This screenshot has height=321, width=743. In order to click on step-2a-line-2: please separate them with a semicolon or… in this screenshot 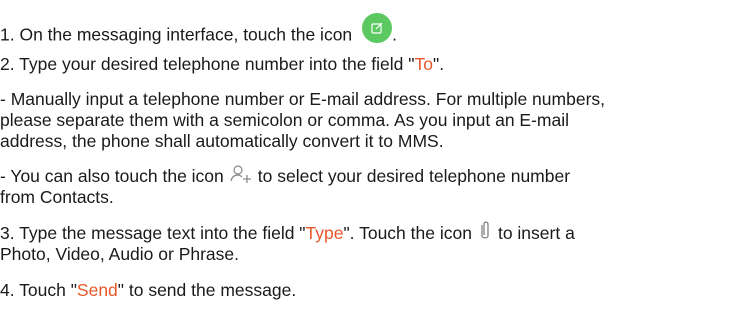, I will do `click(285, 120)`.